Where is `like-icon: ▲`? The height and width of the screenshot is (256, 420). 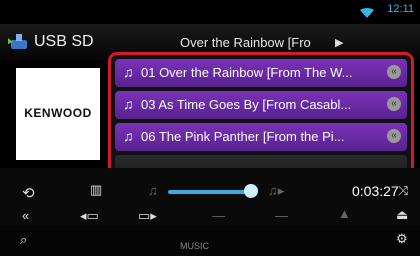 like-icon: ▲ is located at coordinates (344, 213).